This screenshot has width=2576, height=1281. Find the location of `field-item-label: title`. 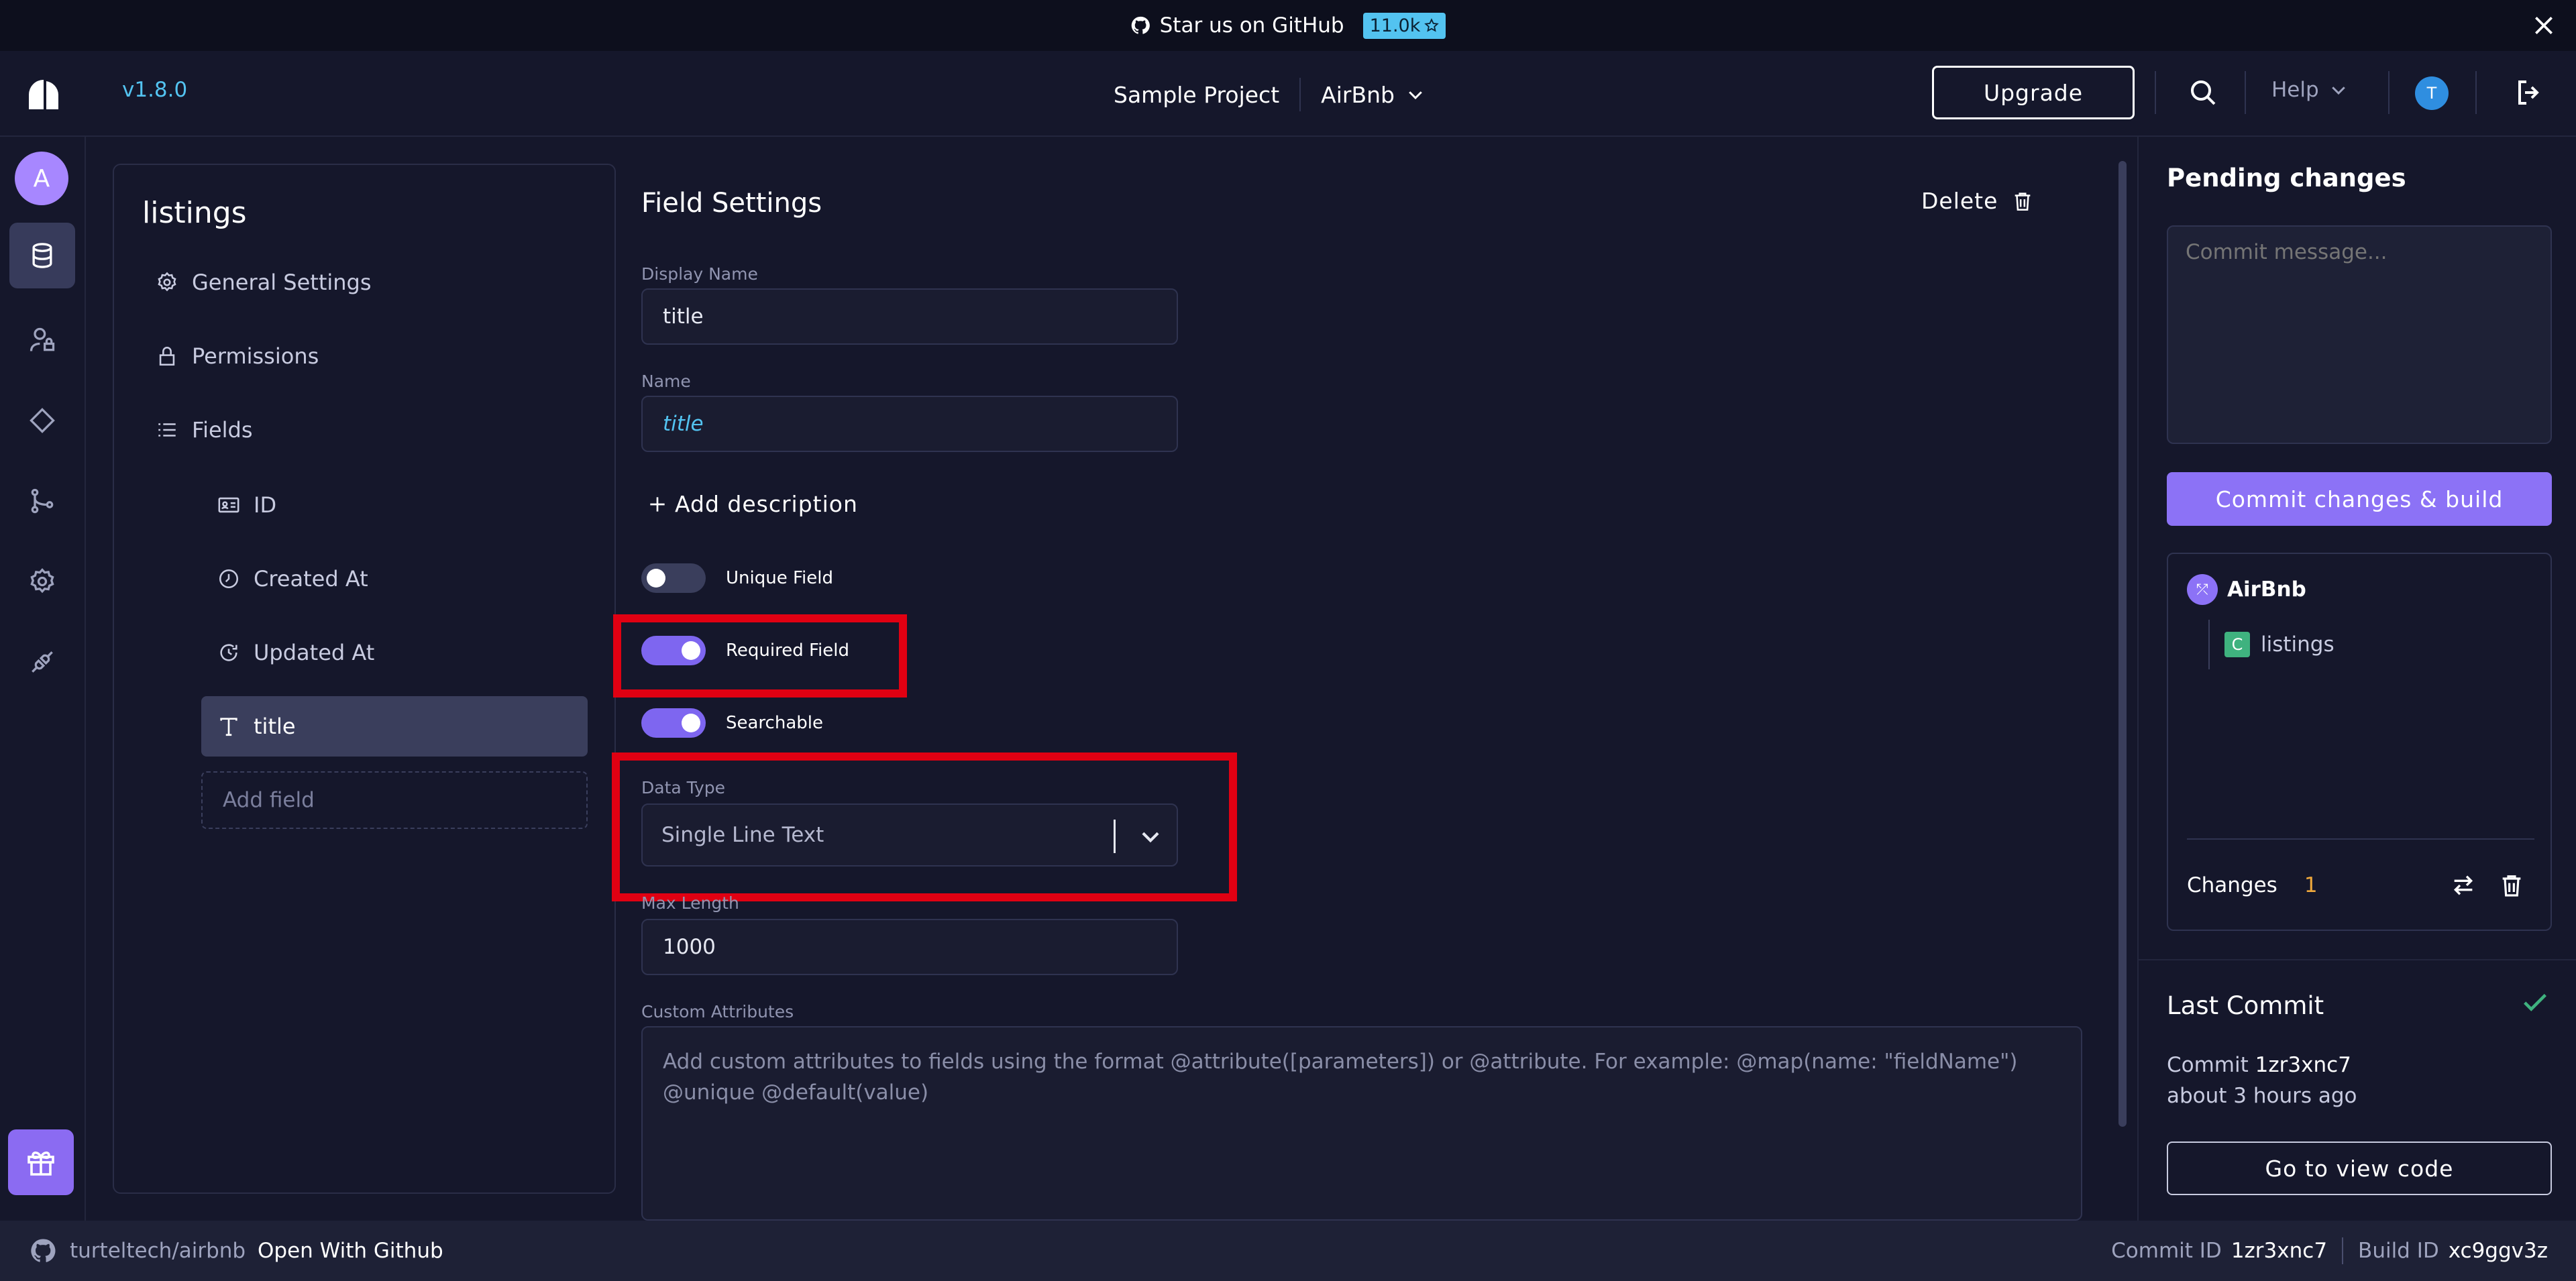

field-item-label: title is located at coordinates (275, 726).